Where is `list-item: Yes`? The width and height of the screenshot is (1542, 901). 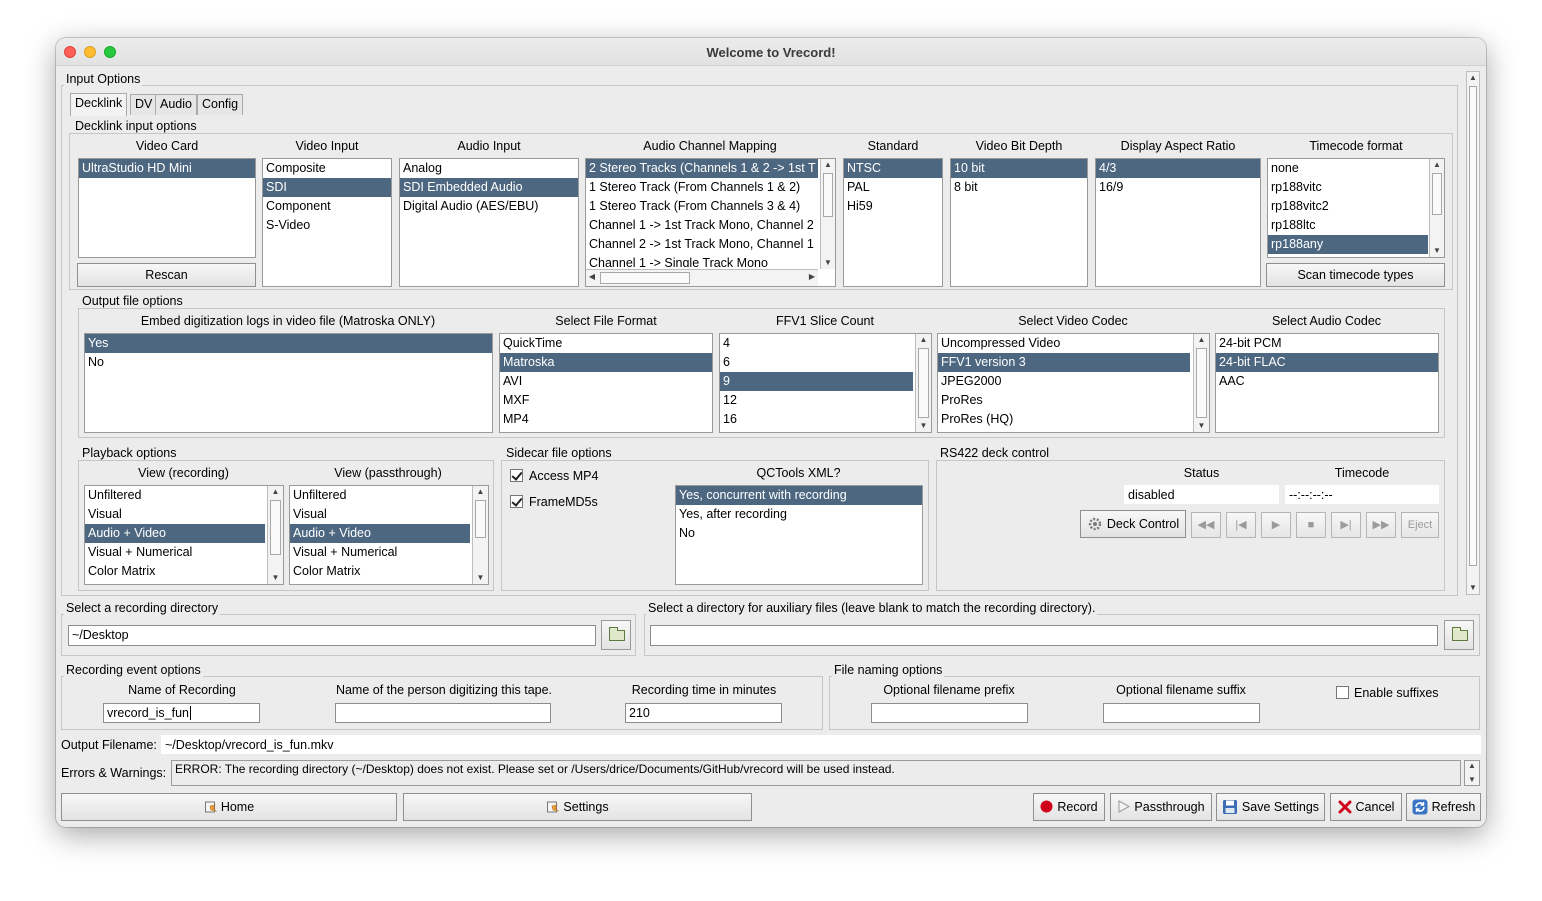
list-item: Yes is located at coordinates (288, 343).